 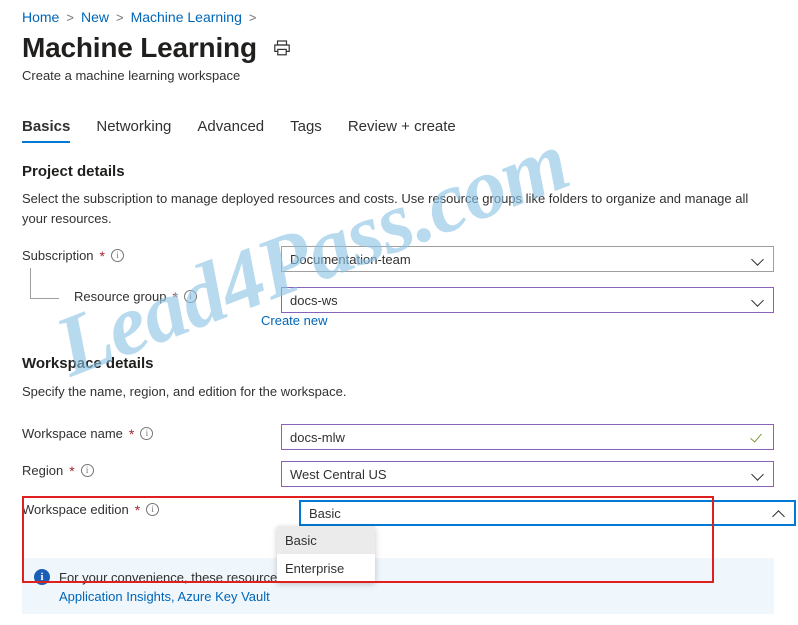 I want to click on label-subscription: Subscription *, so click(x=73, y=255).